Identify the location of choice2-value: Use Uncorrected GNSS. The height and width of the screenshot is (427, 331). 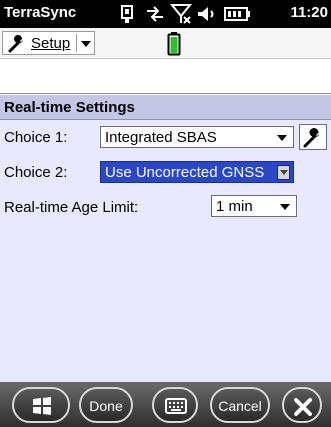
(185, 172).